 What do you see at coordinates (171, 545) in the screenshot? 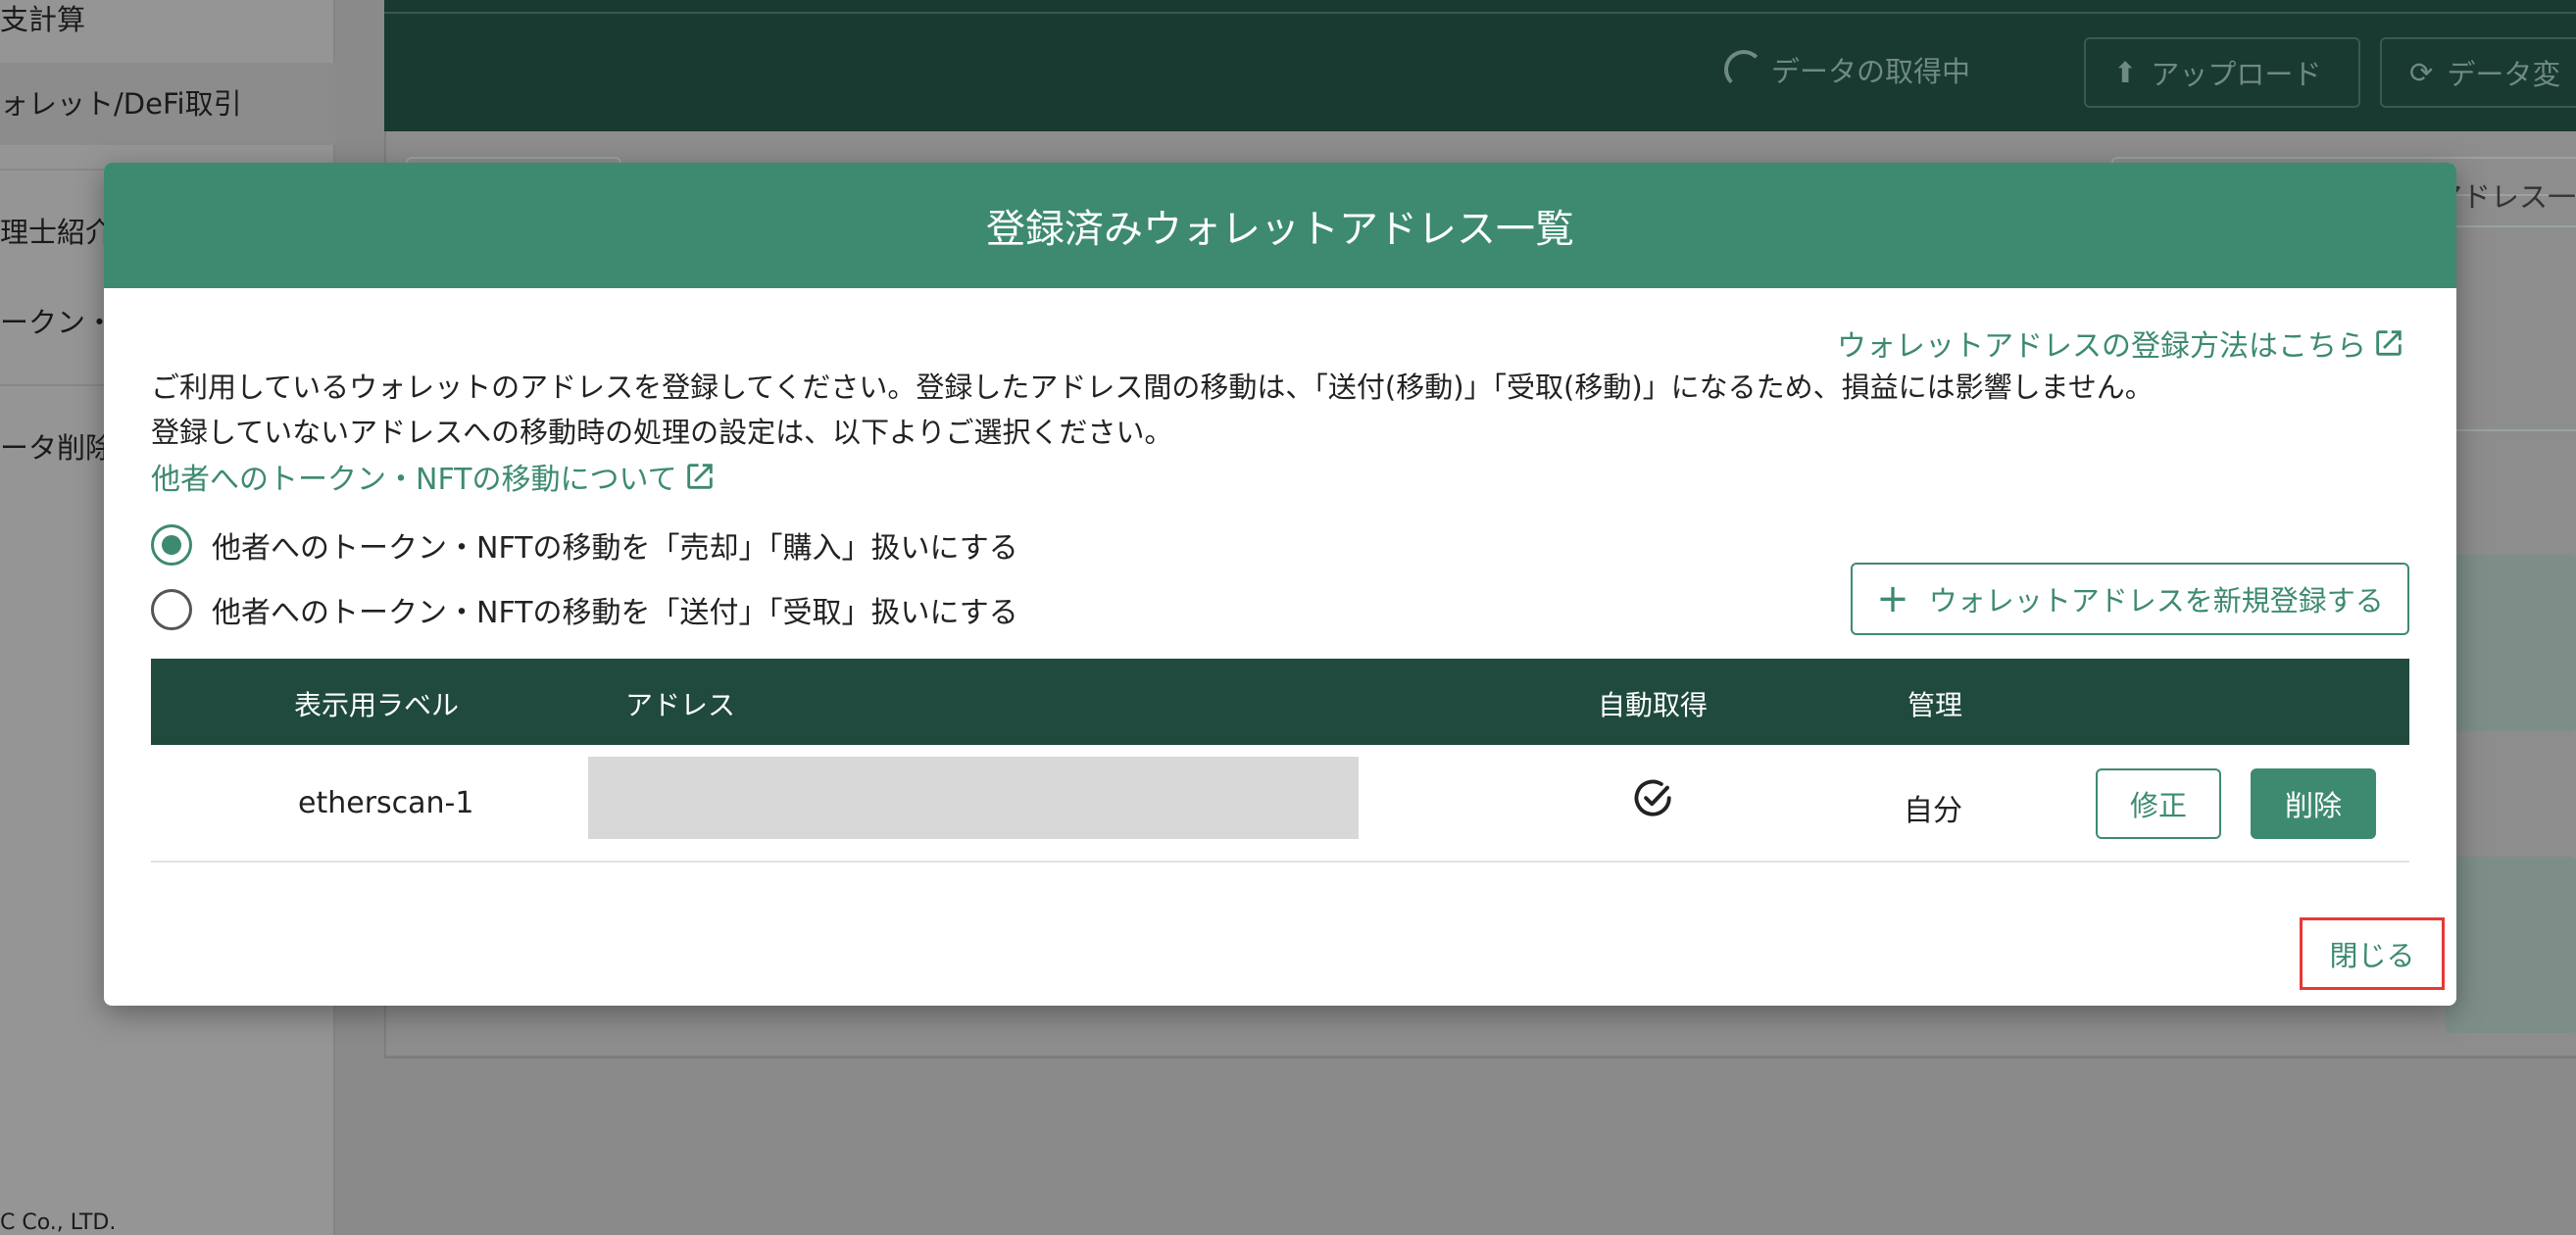
I see `radio-button-checked` at bounding box center [171, 545].